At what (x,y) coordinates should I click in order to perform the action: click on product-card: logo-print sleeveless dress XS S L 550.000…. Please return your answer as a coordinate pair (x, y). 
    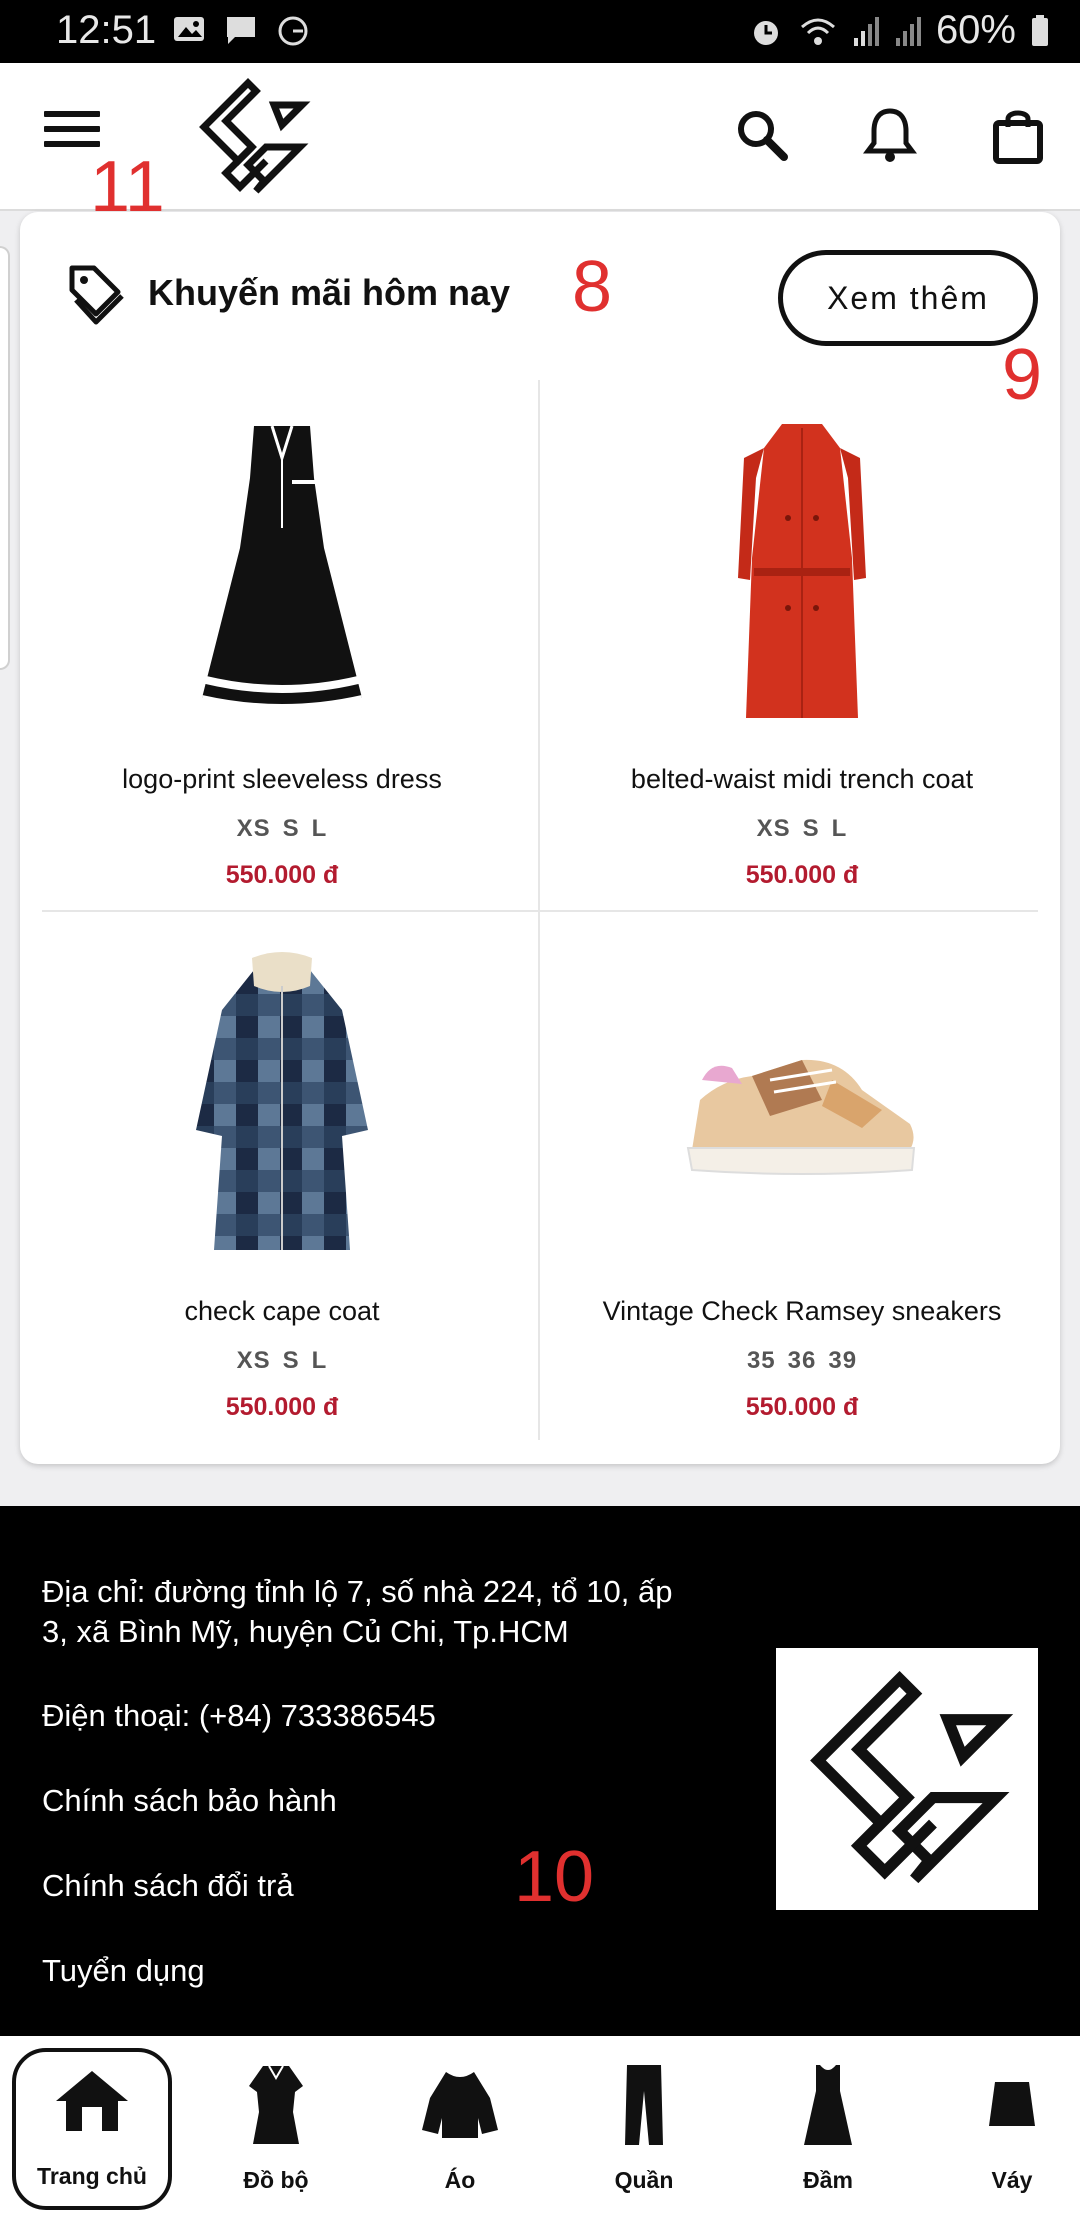
    Looking at the image, I should click on (282, 649).